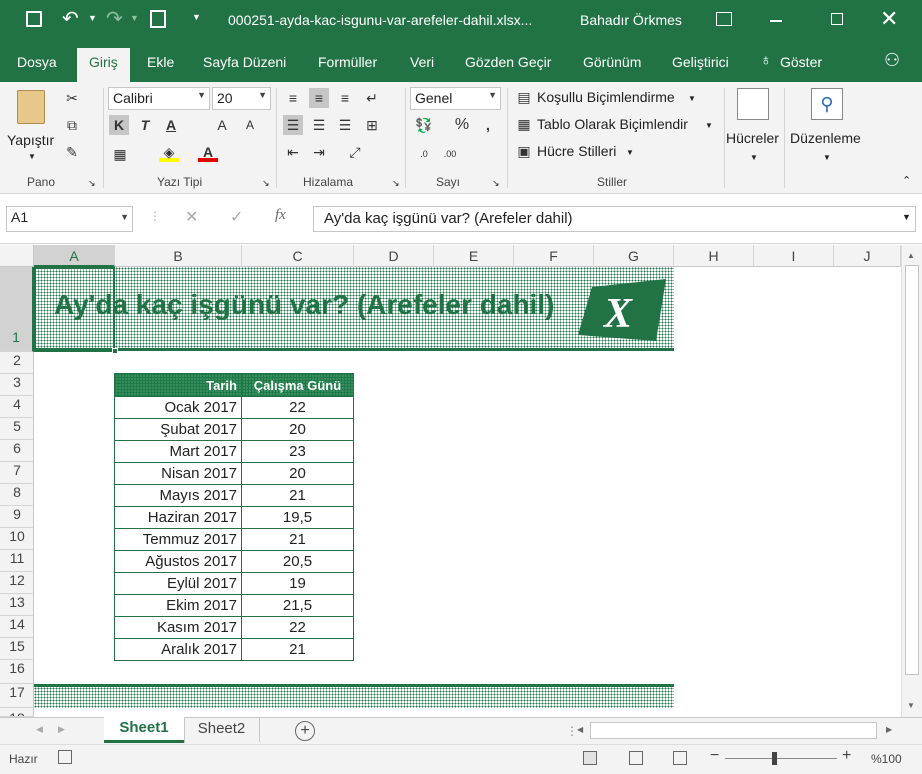 This screenshot has height=774, width=922. I want to click on macro-record-icon, so click(65, 757).